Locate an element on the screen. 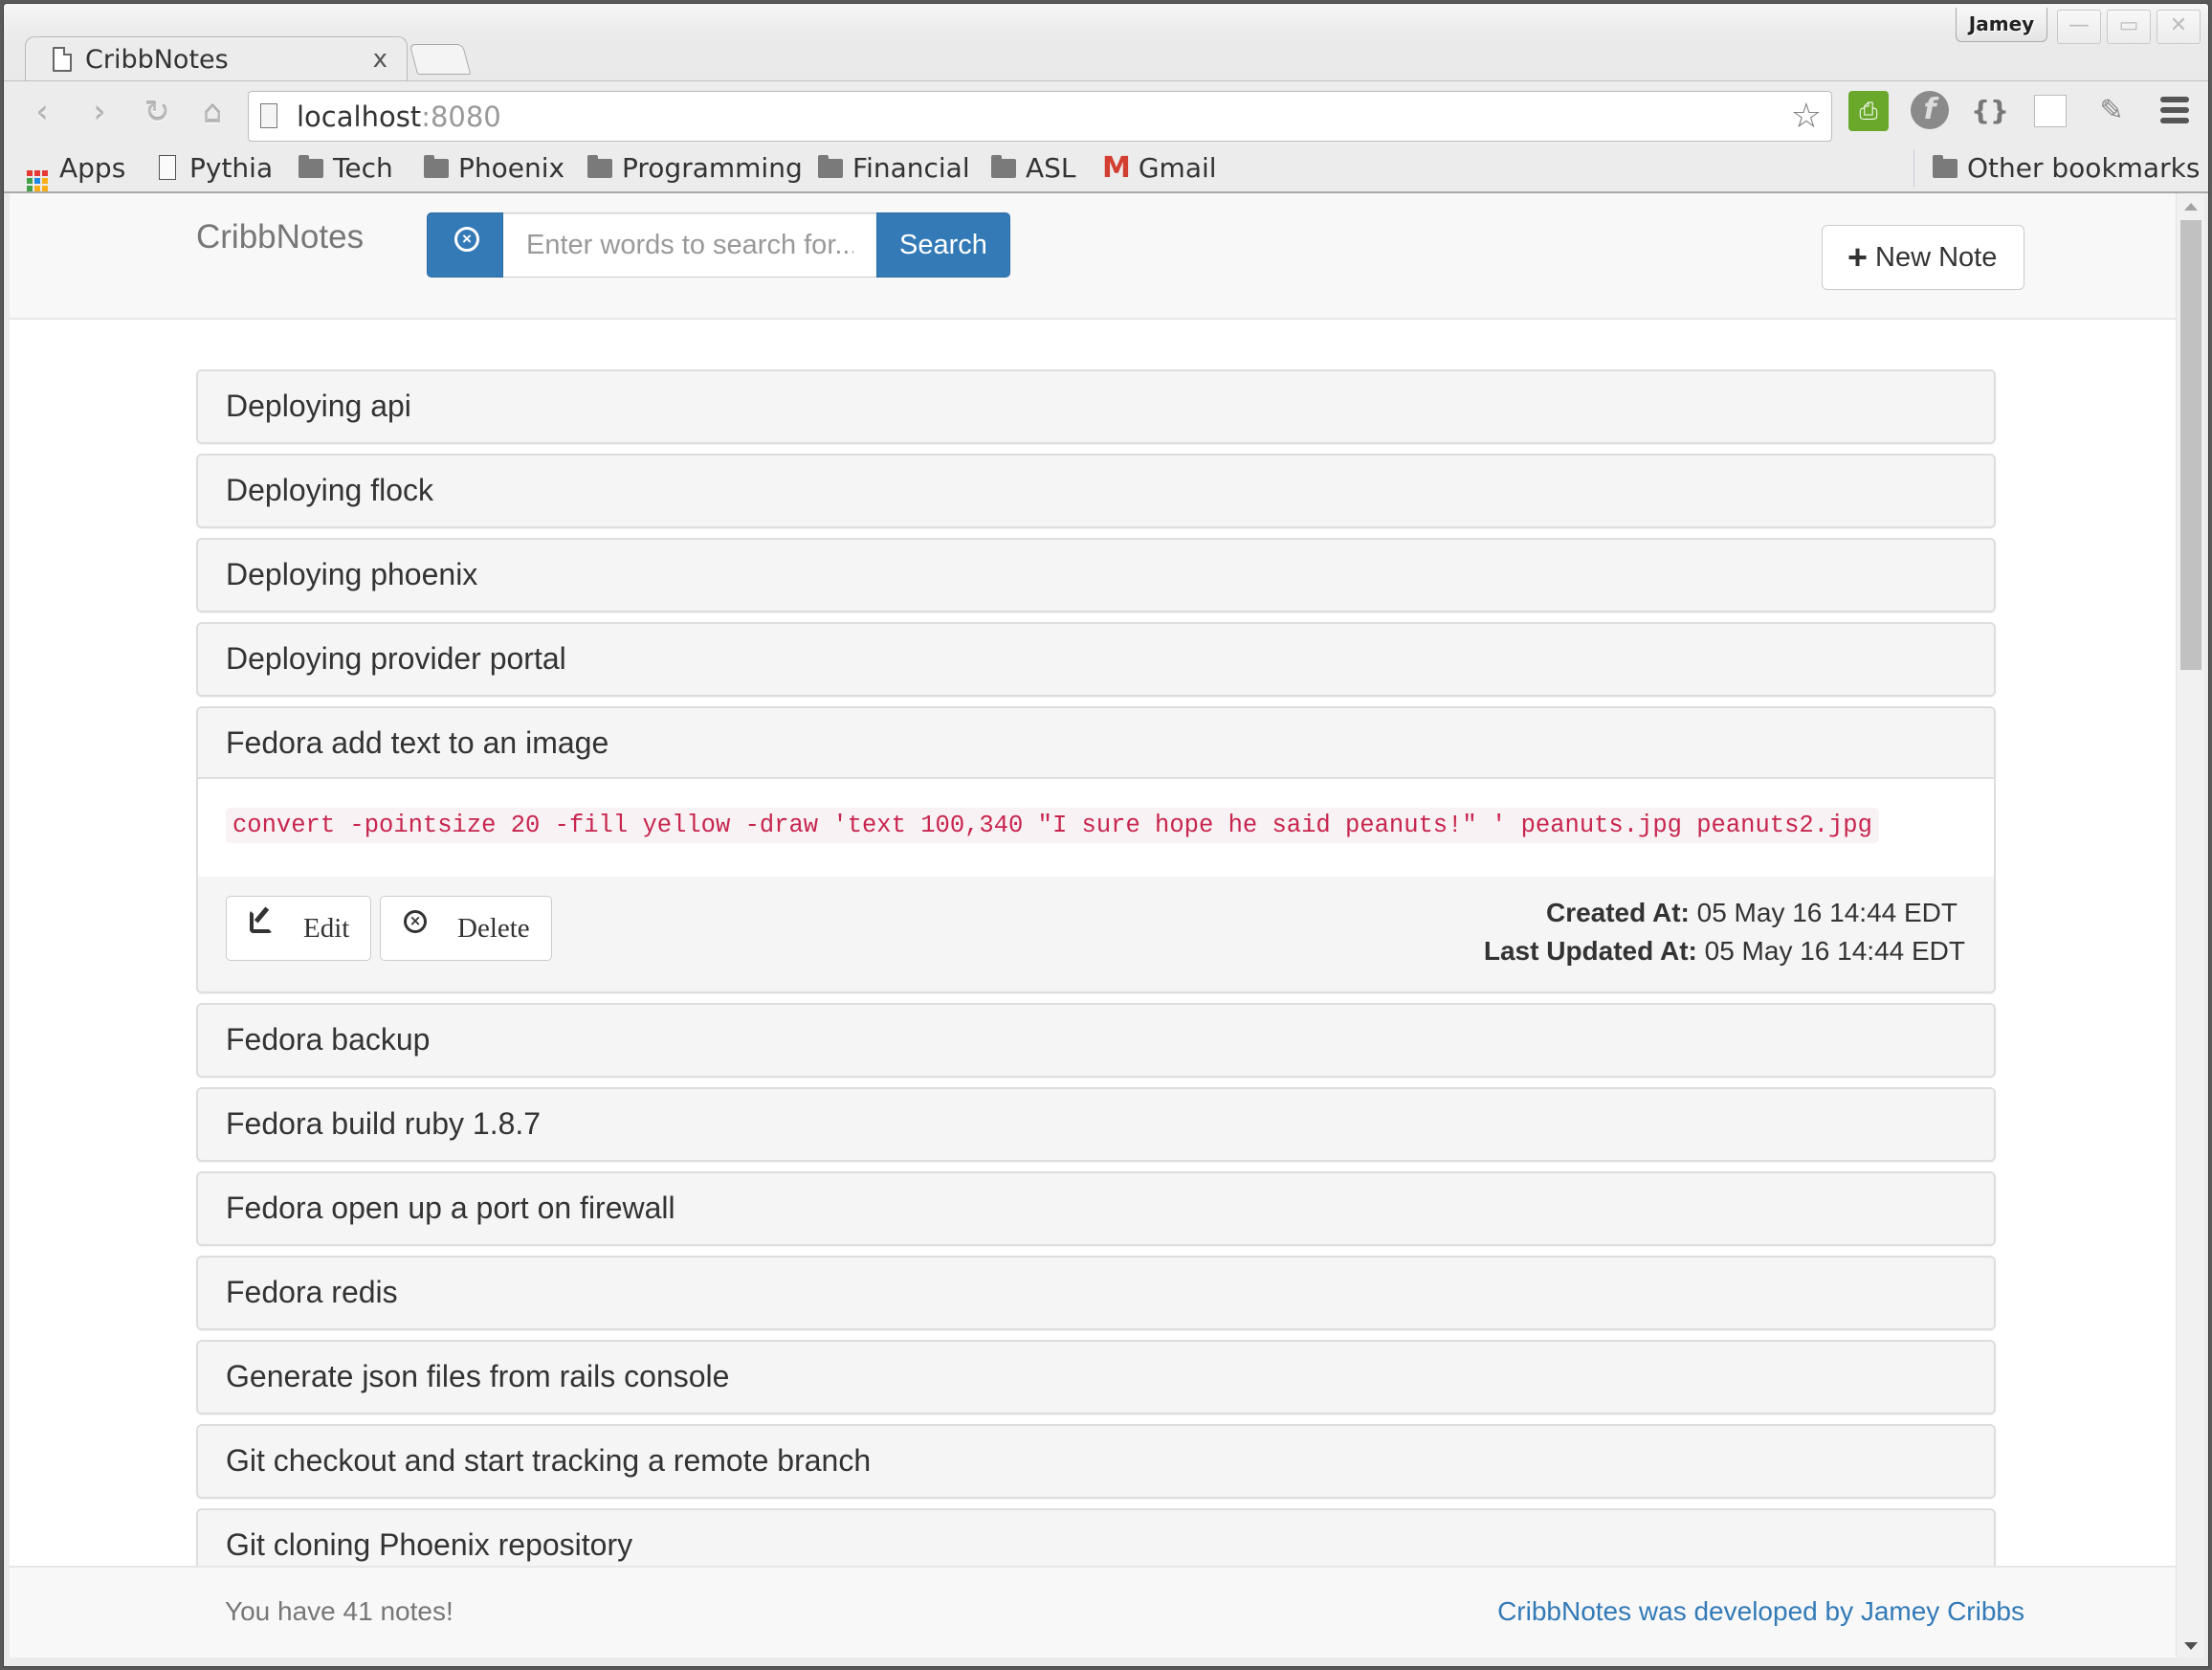 This screenshot has height=1670, width=2212. tab-close-icon: x is located at coordinates (380, 59).